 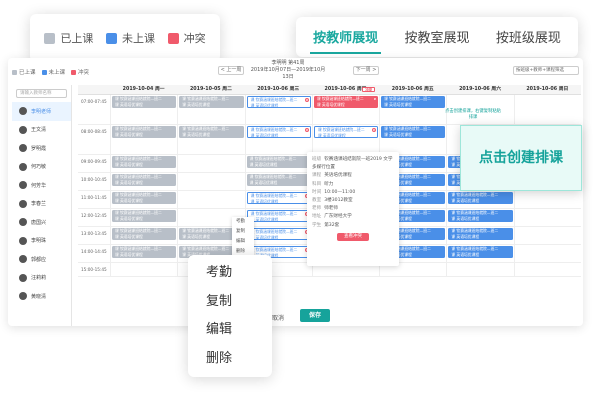 What do you see at coordinates (41, 241) in the screenshot?
I see `teacher-item: 李明珠` at bounding box center [41, 241].